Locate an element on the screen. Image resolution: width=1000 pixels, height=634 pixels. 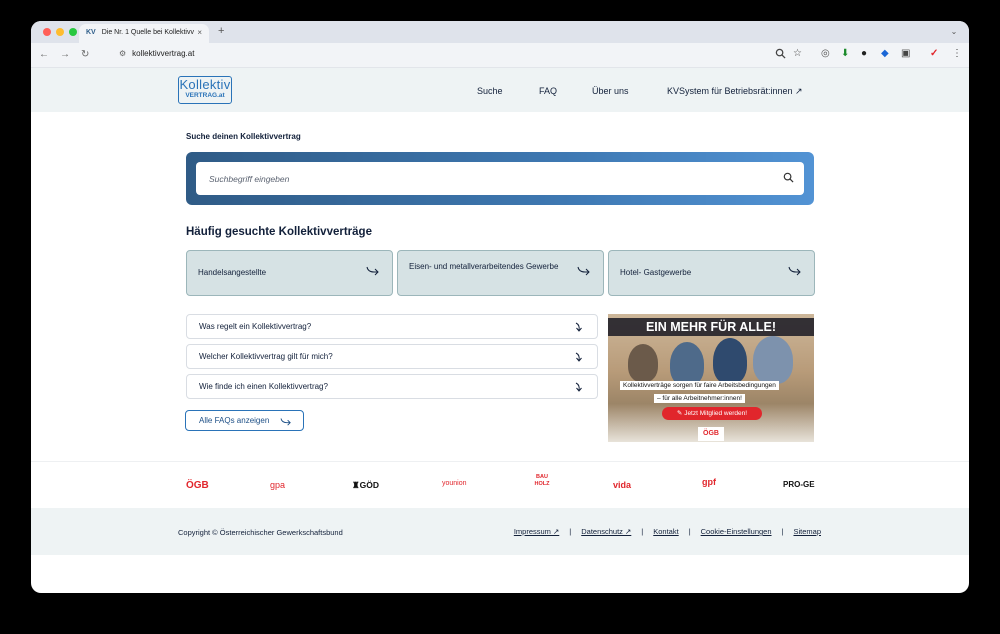
tab-favicon: KV is located at coordinates (91, 32).